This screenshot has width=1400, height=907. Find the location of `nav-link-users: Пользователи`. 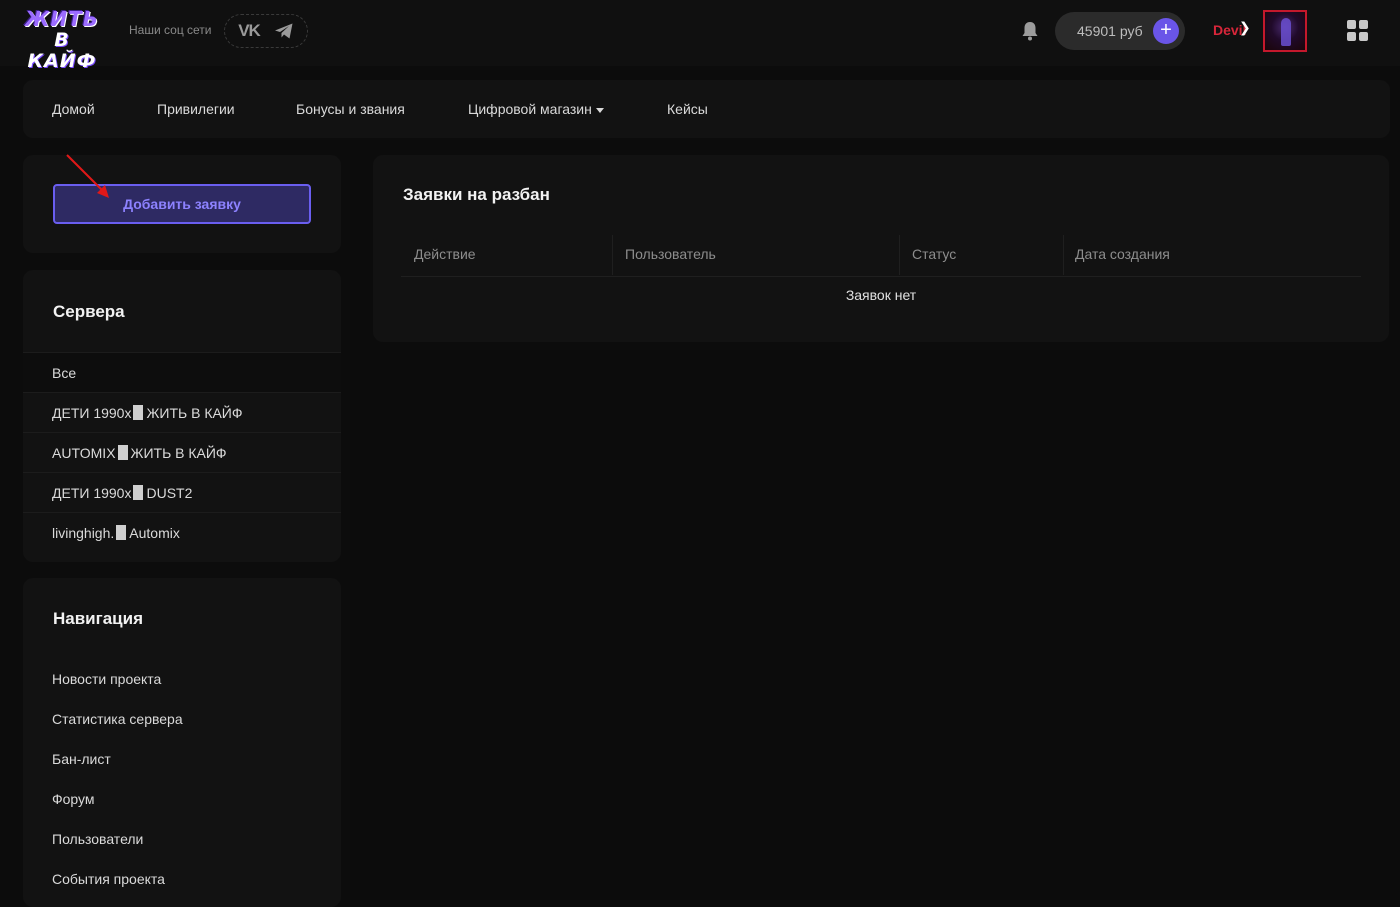

nav-link-users: Пользователи is located at coordinates (97, 839).